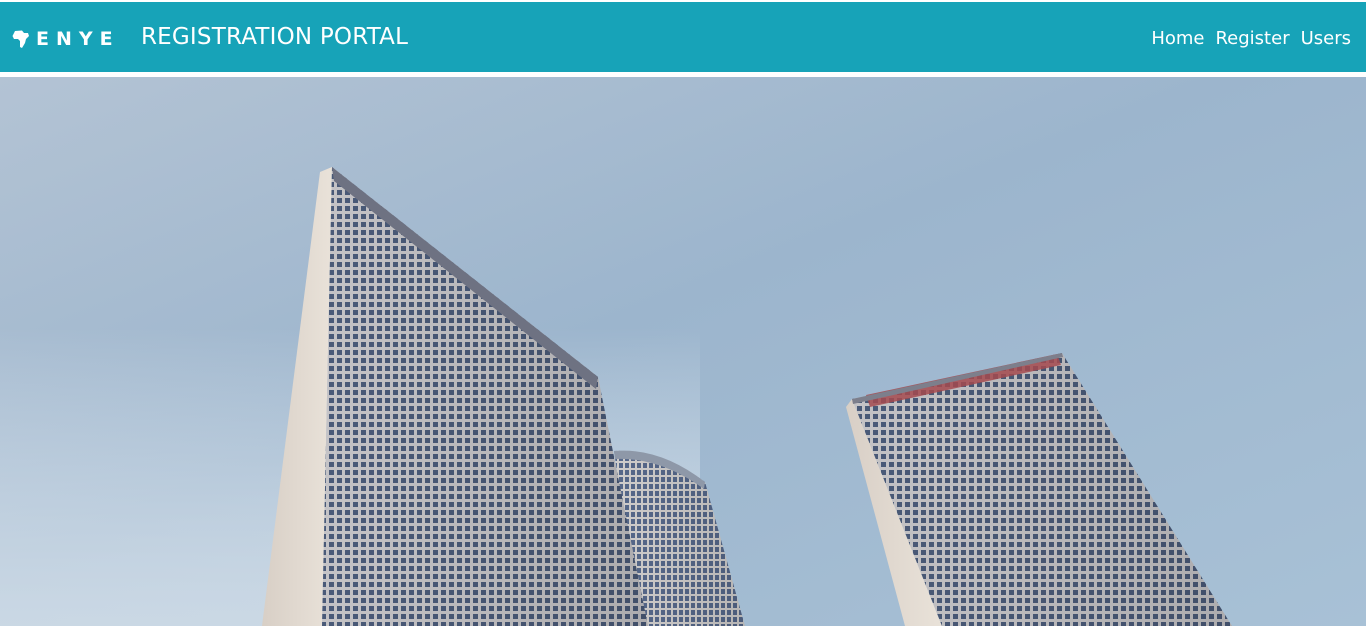 The width and height of the screenshot is (1366, 626). I want to click on nav-item-users: Users, so click(1326, 39).